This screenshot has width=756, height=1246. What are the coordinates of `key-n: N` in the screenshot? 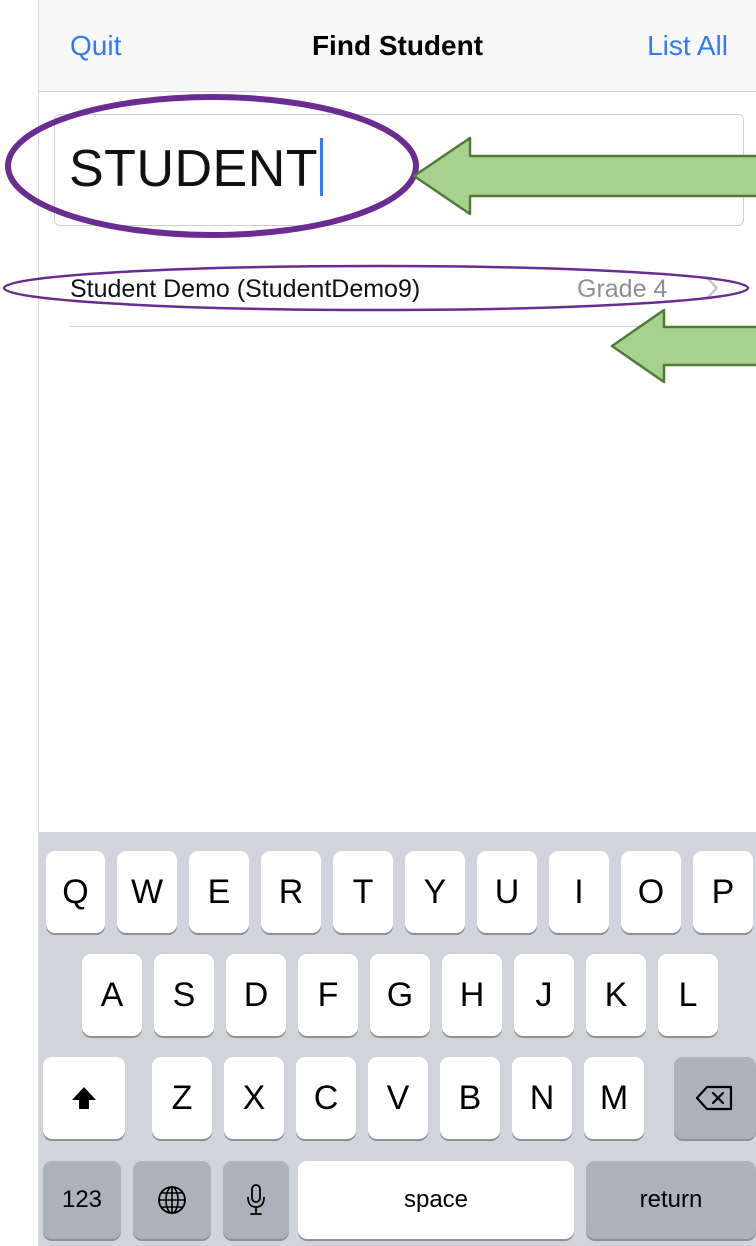 It's located at (542, 1098).